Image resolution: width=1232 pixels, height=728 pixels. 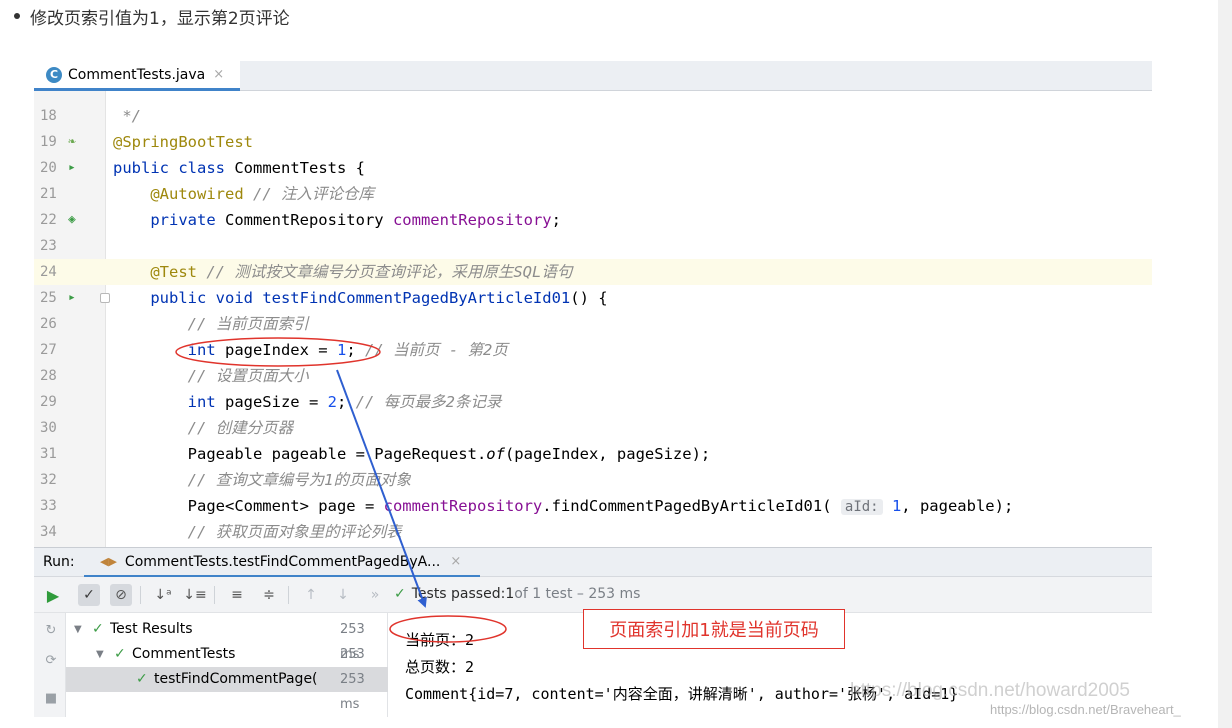 I want to click on code-token: */, so click(x=127, y=116).